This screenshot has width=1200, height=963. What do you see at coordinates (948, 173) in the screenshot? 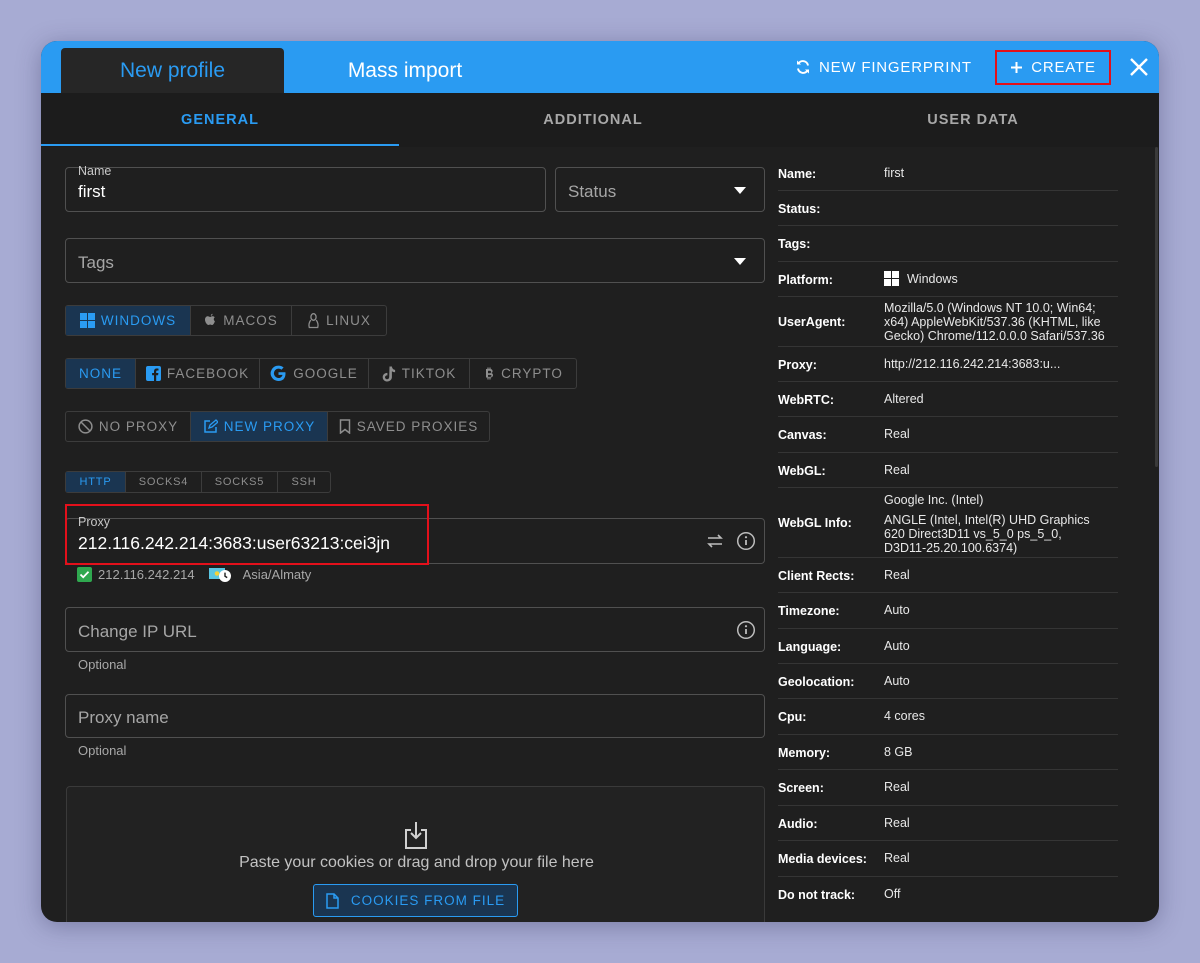
I see `user-data-row: Name: first` at bounding box center [948, 173].